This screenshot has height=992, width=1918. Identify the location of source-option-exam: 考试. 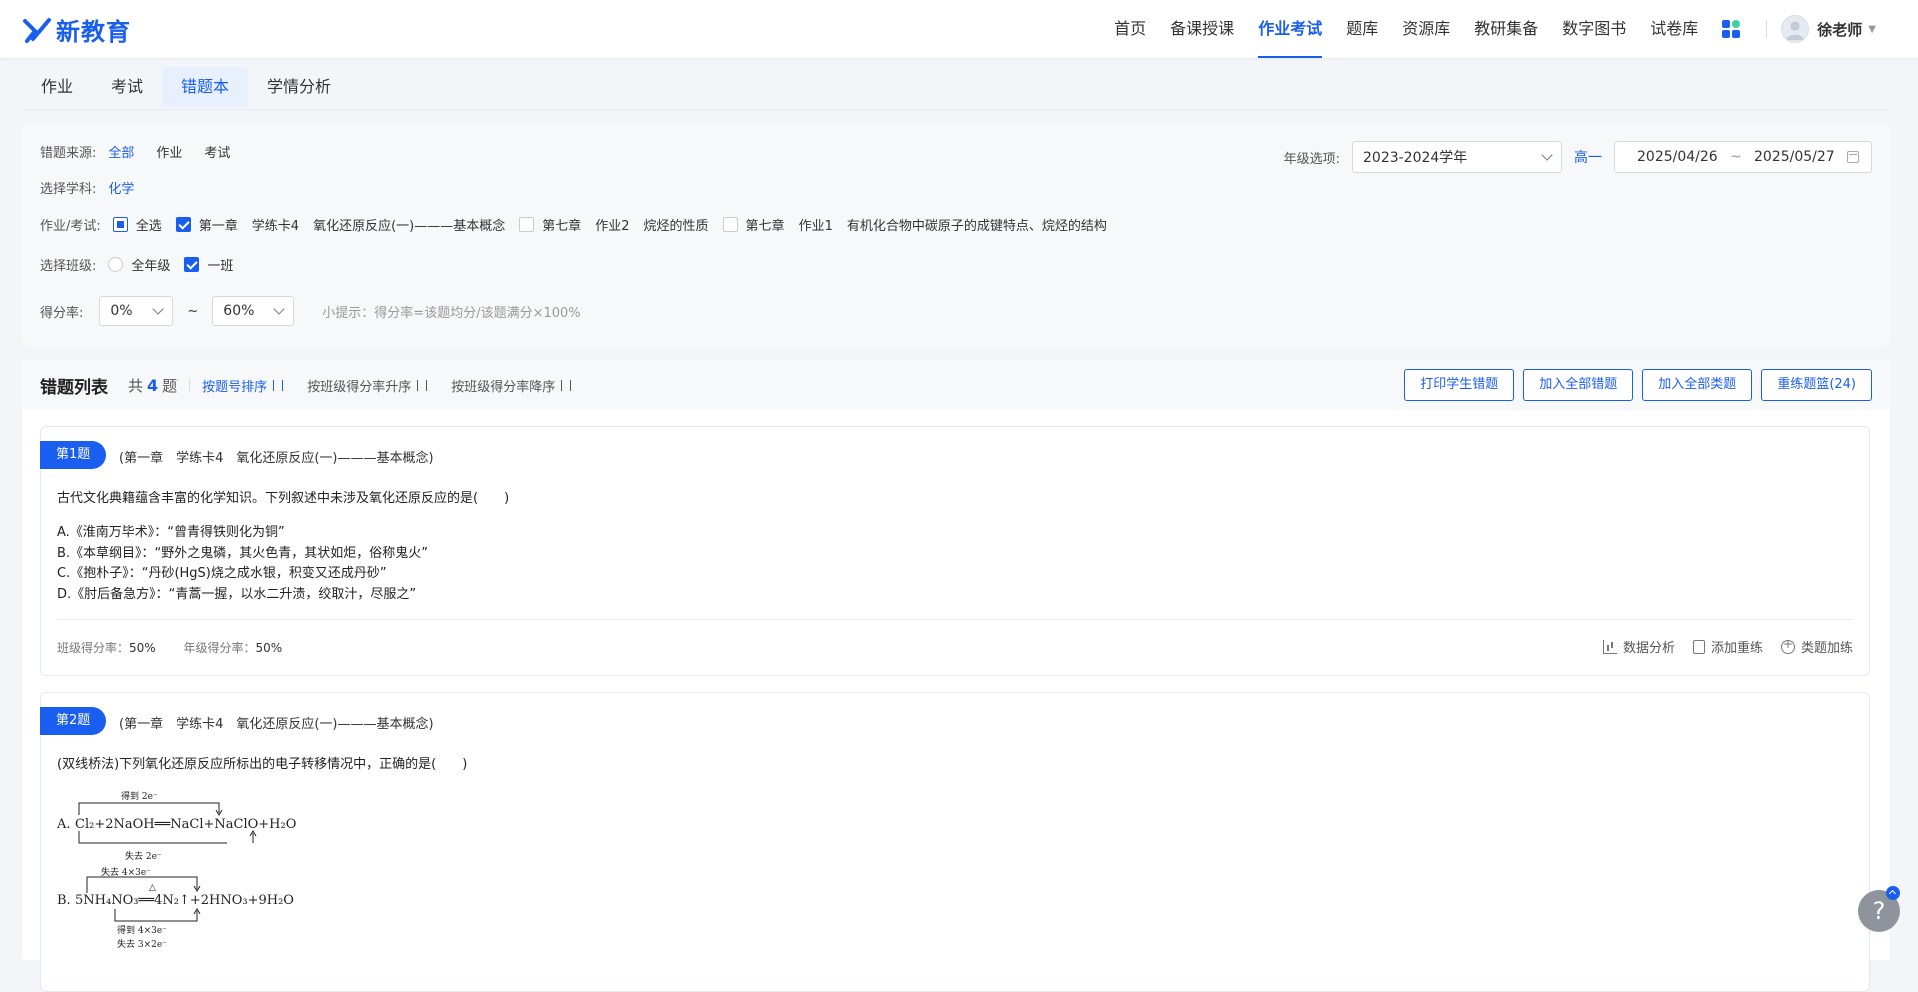
(217, 151).